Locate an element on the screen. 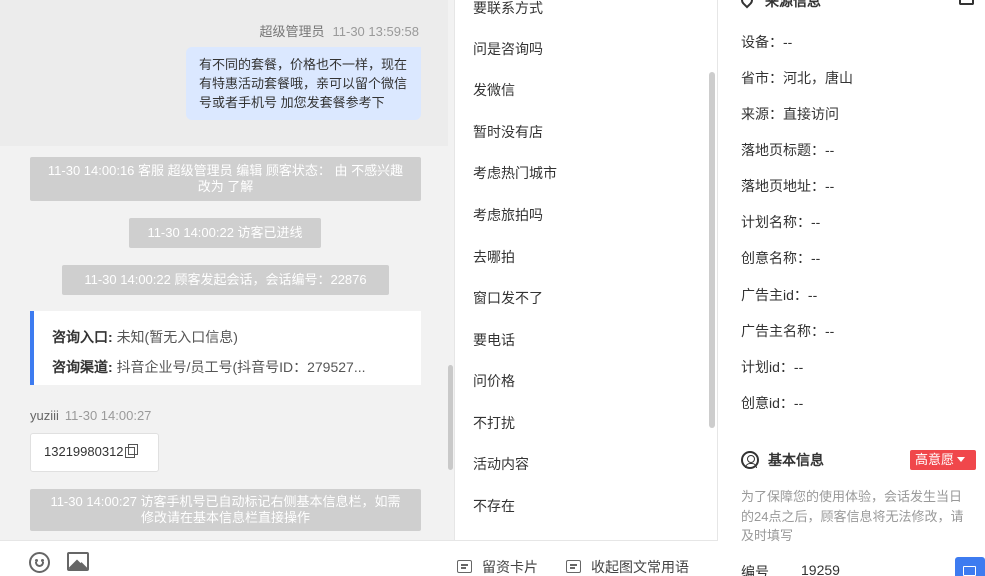 Image resolution: width=985 pixels, height=576 pixels. customer-number-value: 19259 is located at coordinates (820, 569).